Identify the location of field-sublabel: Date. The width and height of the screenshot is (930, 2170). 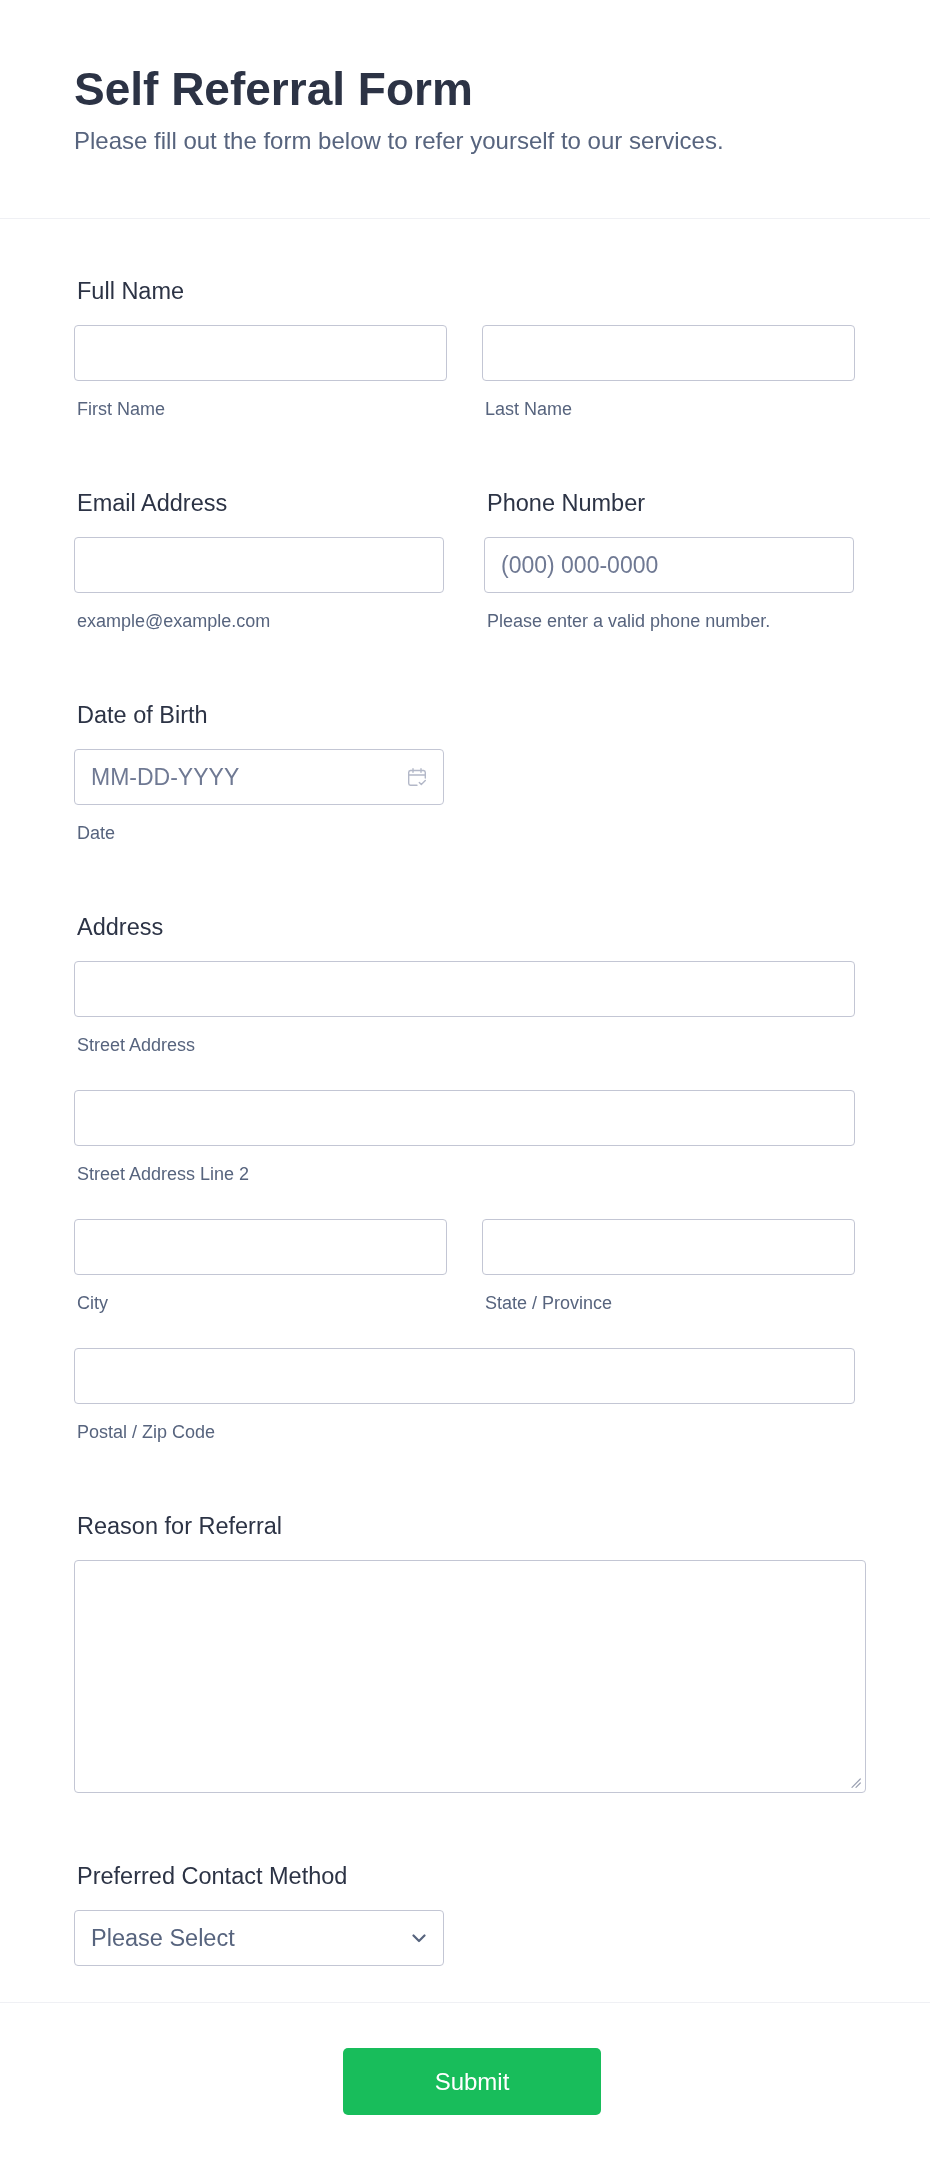
(96, 833).